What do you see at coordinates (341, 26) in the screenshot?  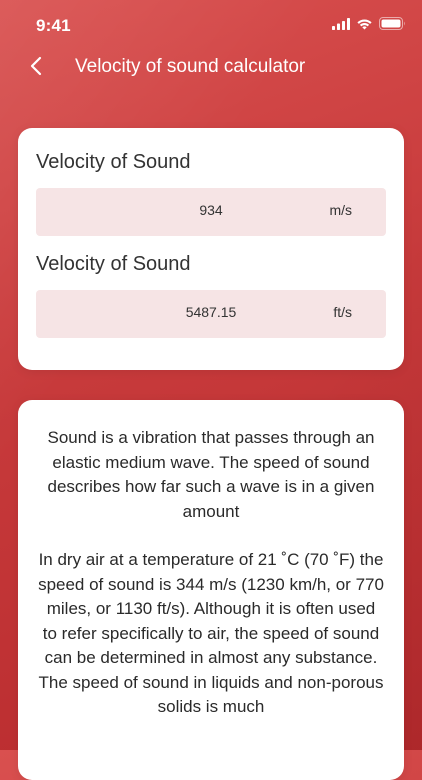 I see `cellular-signal-icon` at bounding box center [341, 26].